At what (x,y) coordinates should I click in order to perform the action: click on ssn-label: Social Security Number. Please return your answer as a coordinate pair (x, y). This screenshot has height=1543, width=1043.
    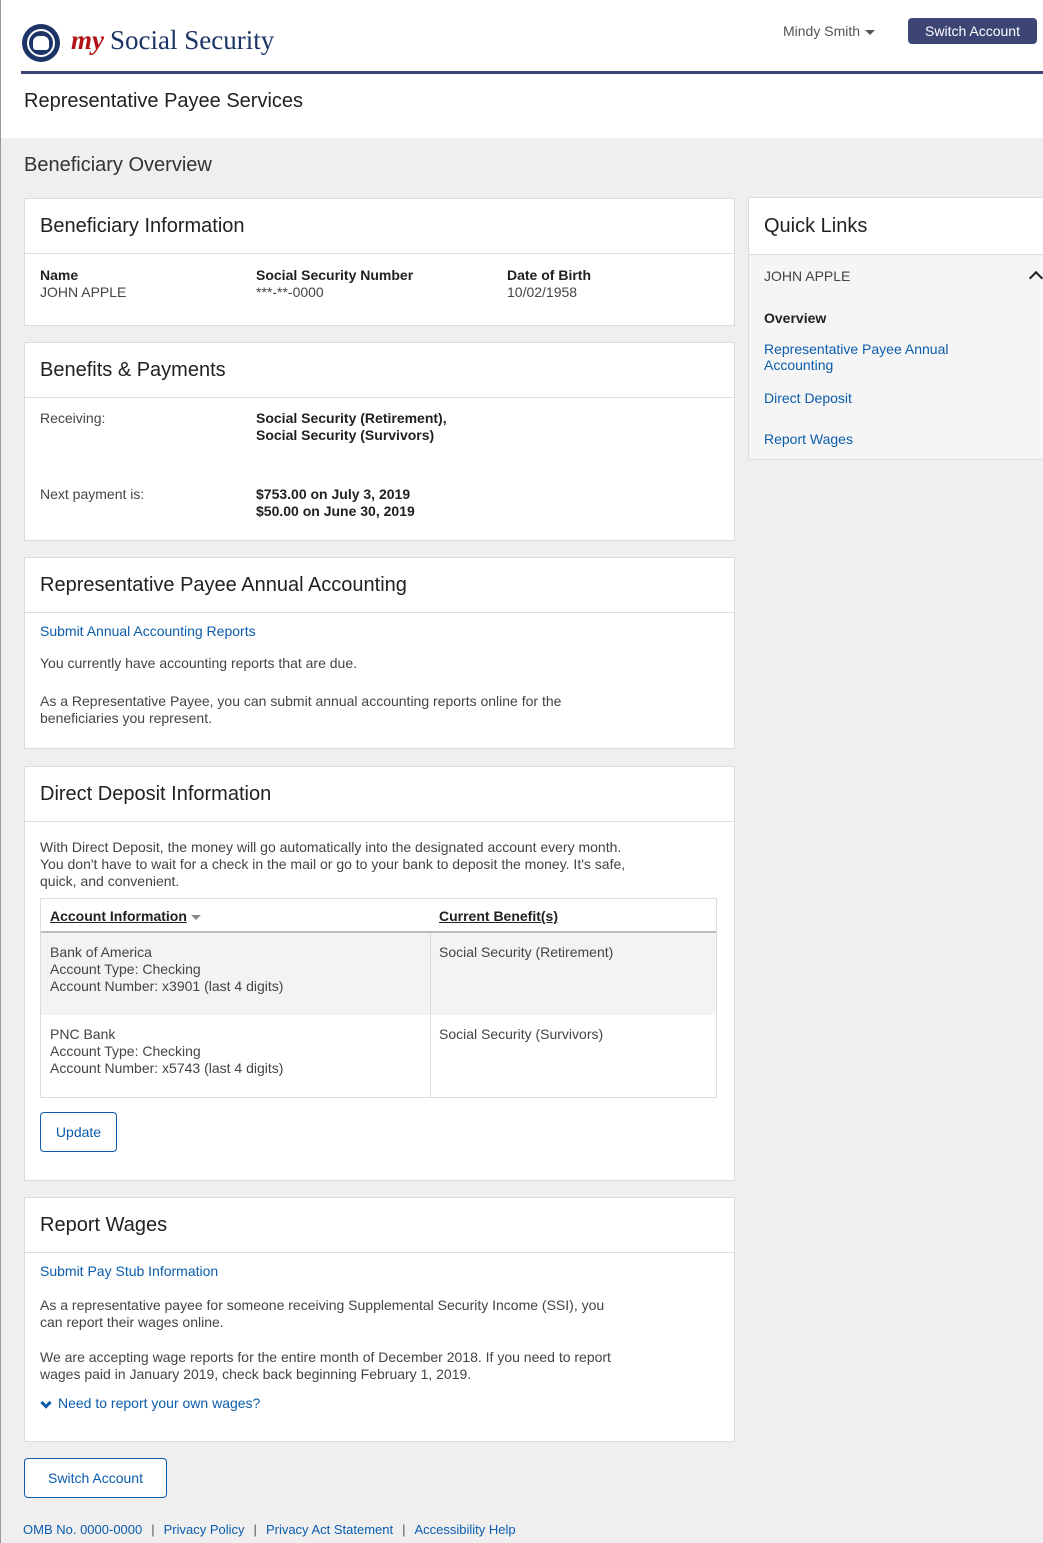
    Looking at the image, I should click on (335, 275).